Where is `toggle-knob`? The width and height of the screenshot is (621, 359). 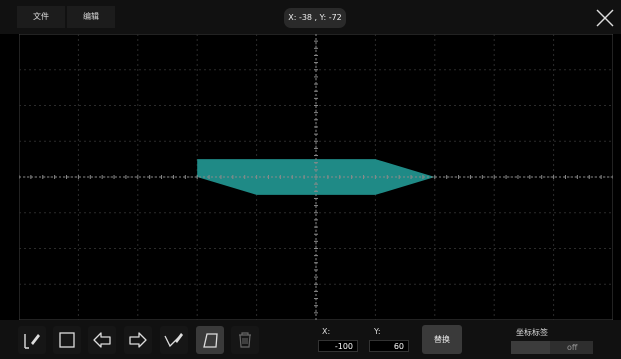
toggle-knob is located at coordinates (530, 347).